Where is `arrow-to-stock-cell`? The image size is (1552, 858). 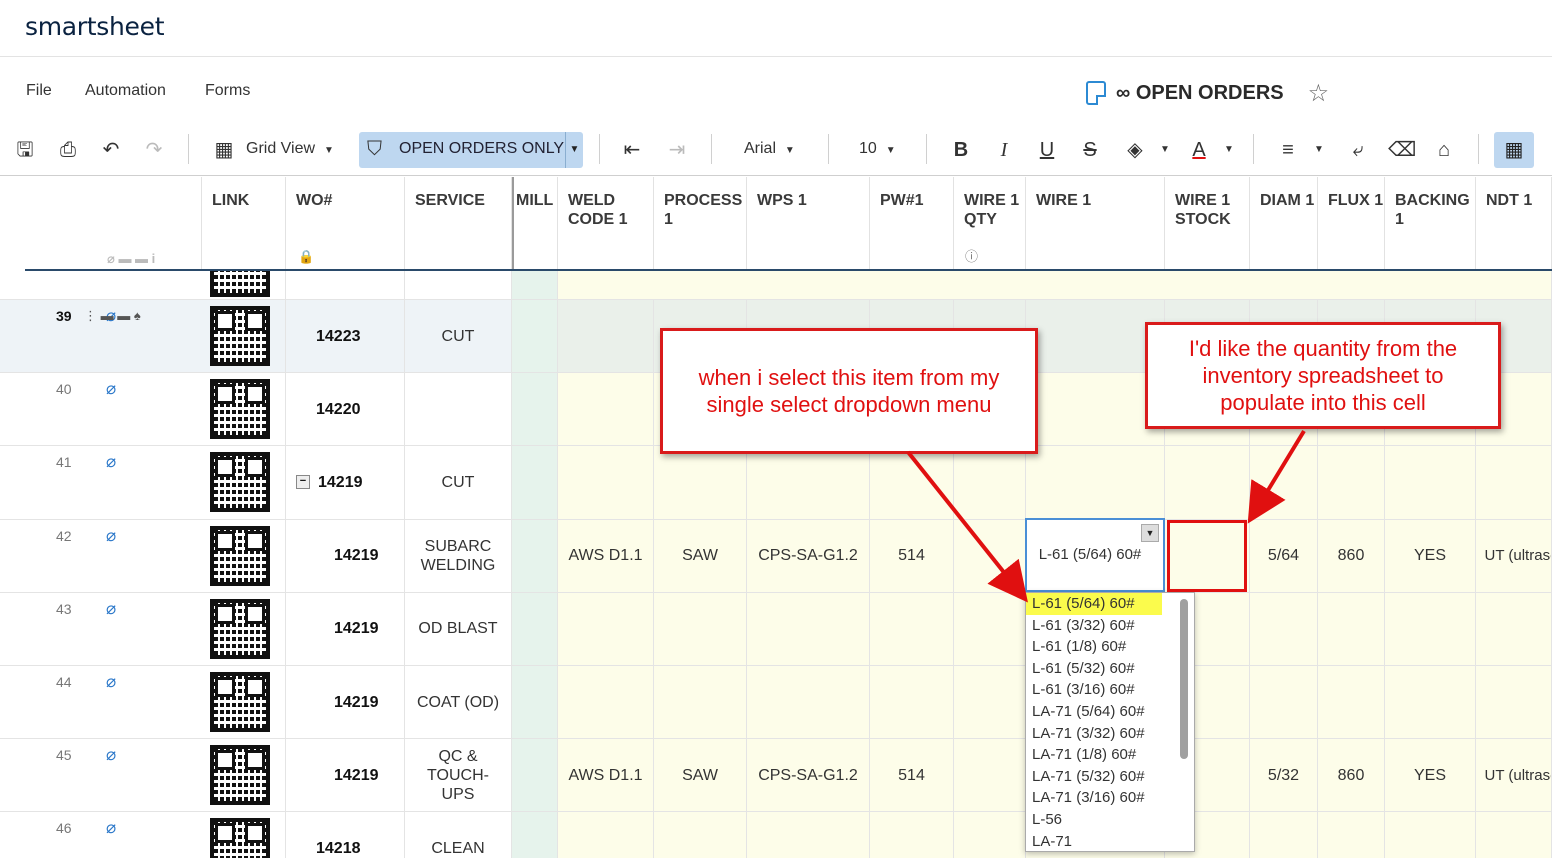
arrow-to-stock-cell is located at coordinates (1276, 476).